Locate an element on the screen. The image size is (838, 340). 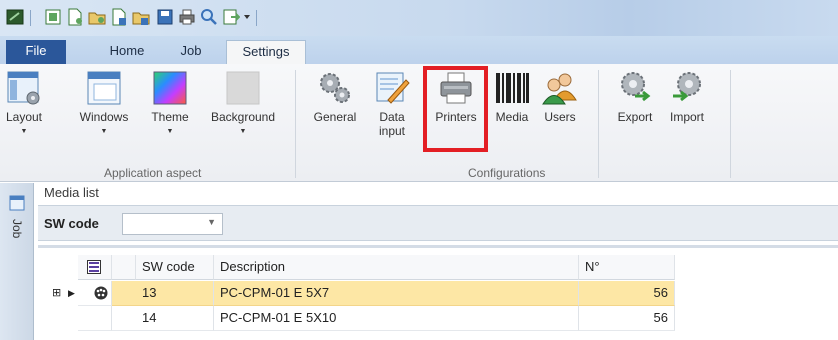
group-label-application-aspect: Application aspect is located at coordinates (153, 173).